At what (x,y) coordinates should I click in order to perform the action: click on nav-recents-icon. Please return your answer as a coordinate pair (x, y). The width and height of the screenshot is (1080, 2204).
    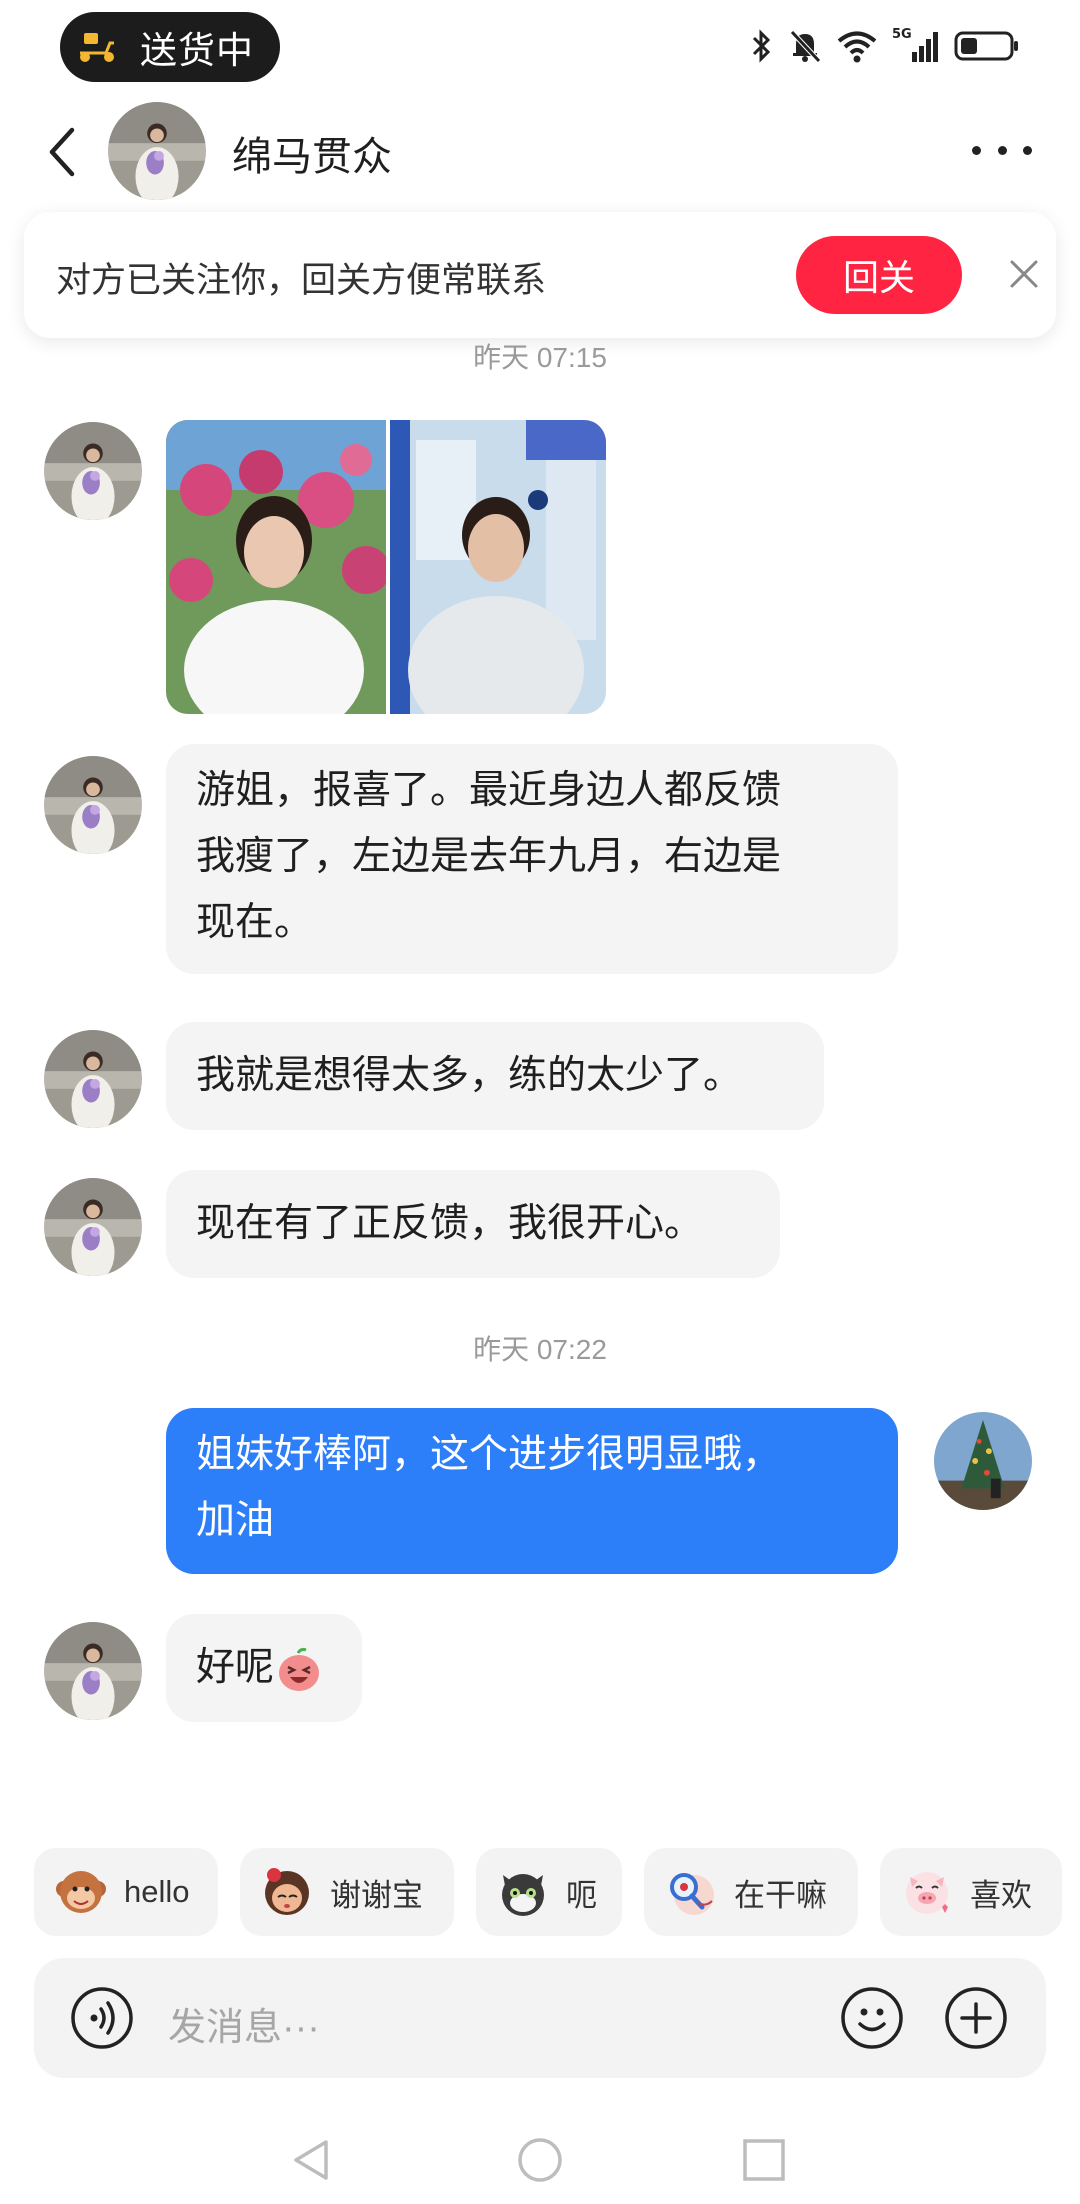
    Looking at the image, I should click on (764, 2160).